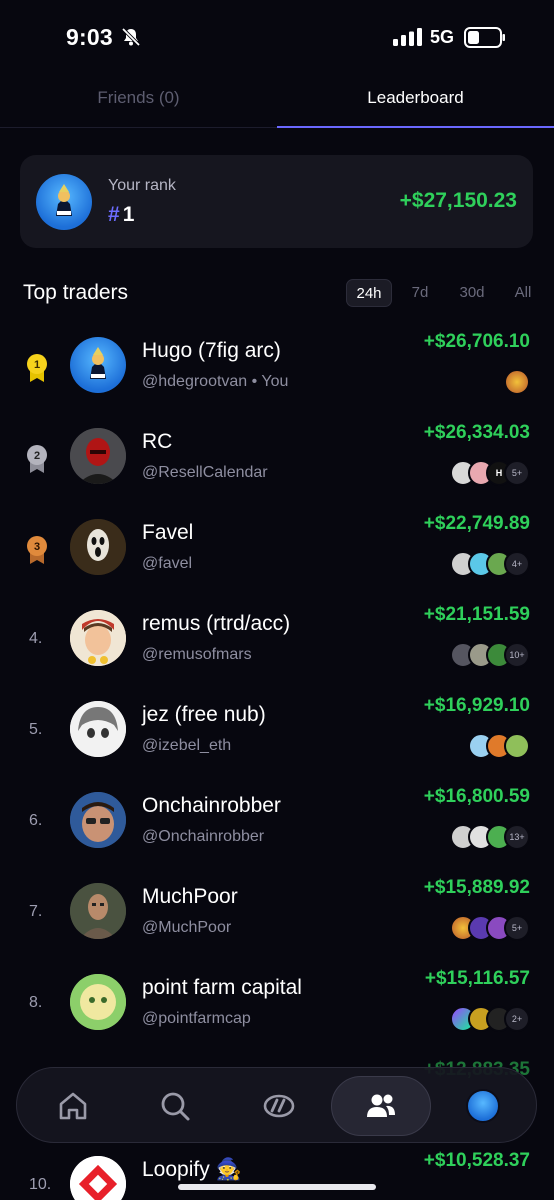  Describe the element at coordinates (277, 561) in the screenshot. I see `trader-row: 3 Favel @favel +$22,749.89 4+` at that location.